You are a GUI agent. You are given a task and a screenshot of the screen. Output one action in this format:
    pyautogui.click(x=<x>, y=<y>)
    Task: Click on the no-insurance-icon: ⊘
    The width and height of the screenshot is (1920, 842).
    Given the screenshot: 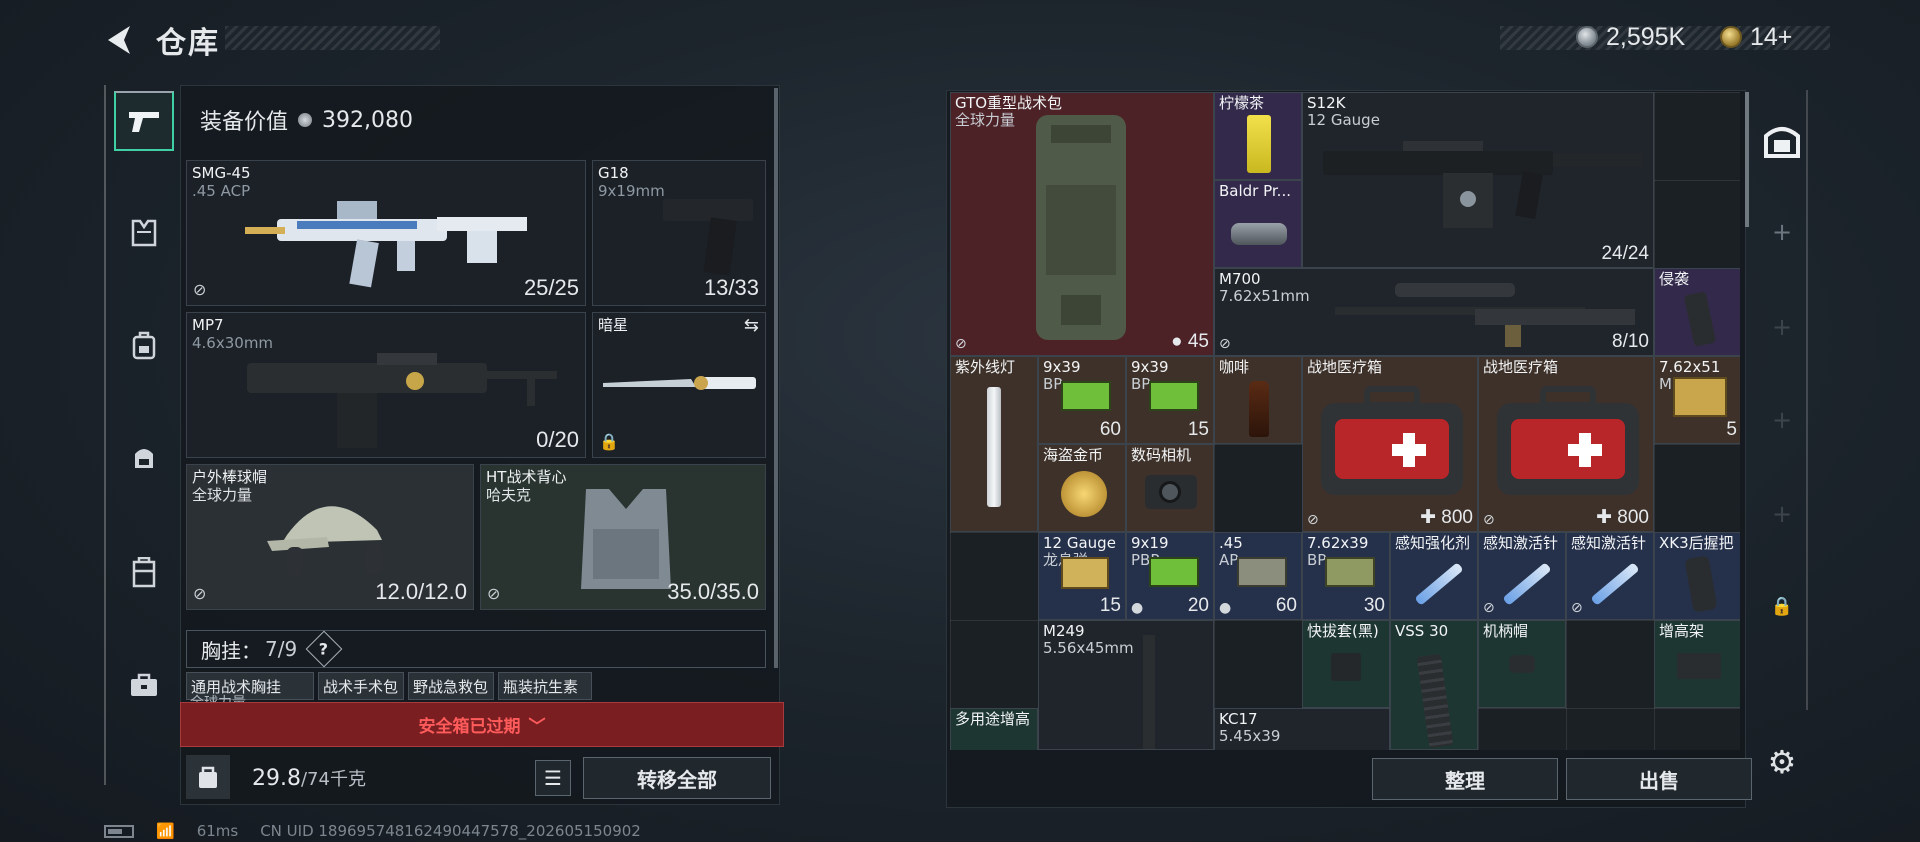 What is the action you would take?
    pyautogui.click(x=200, y=593)
    